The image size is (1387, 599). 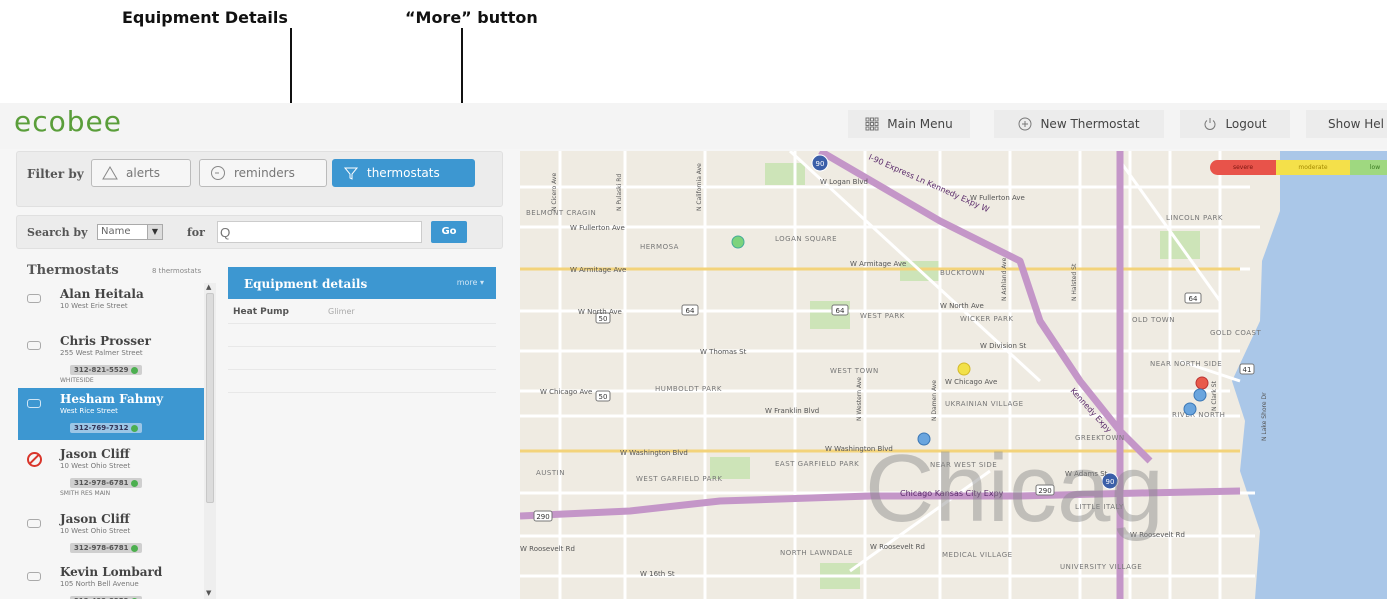 What do you see at coordinates (554, 192) in the screenshot?
I see `svg-text: N Cicero Ave` at bounding box center [554, 192].